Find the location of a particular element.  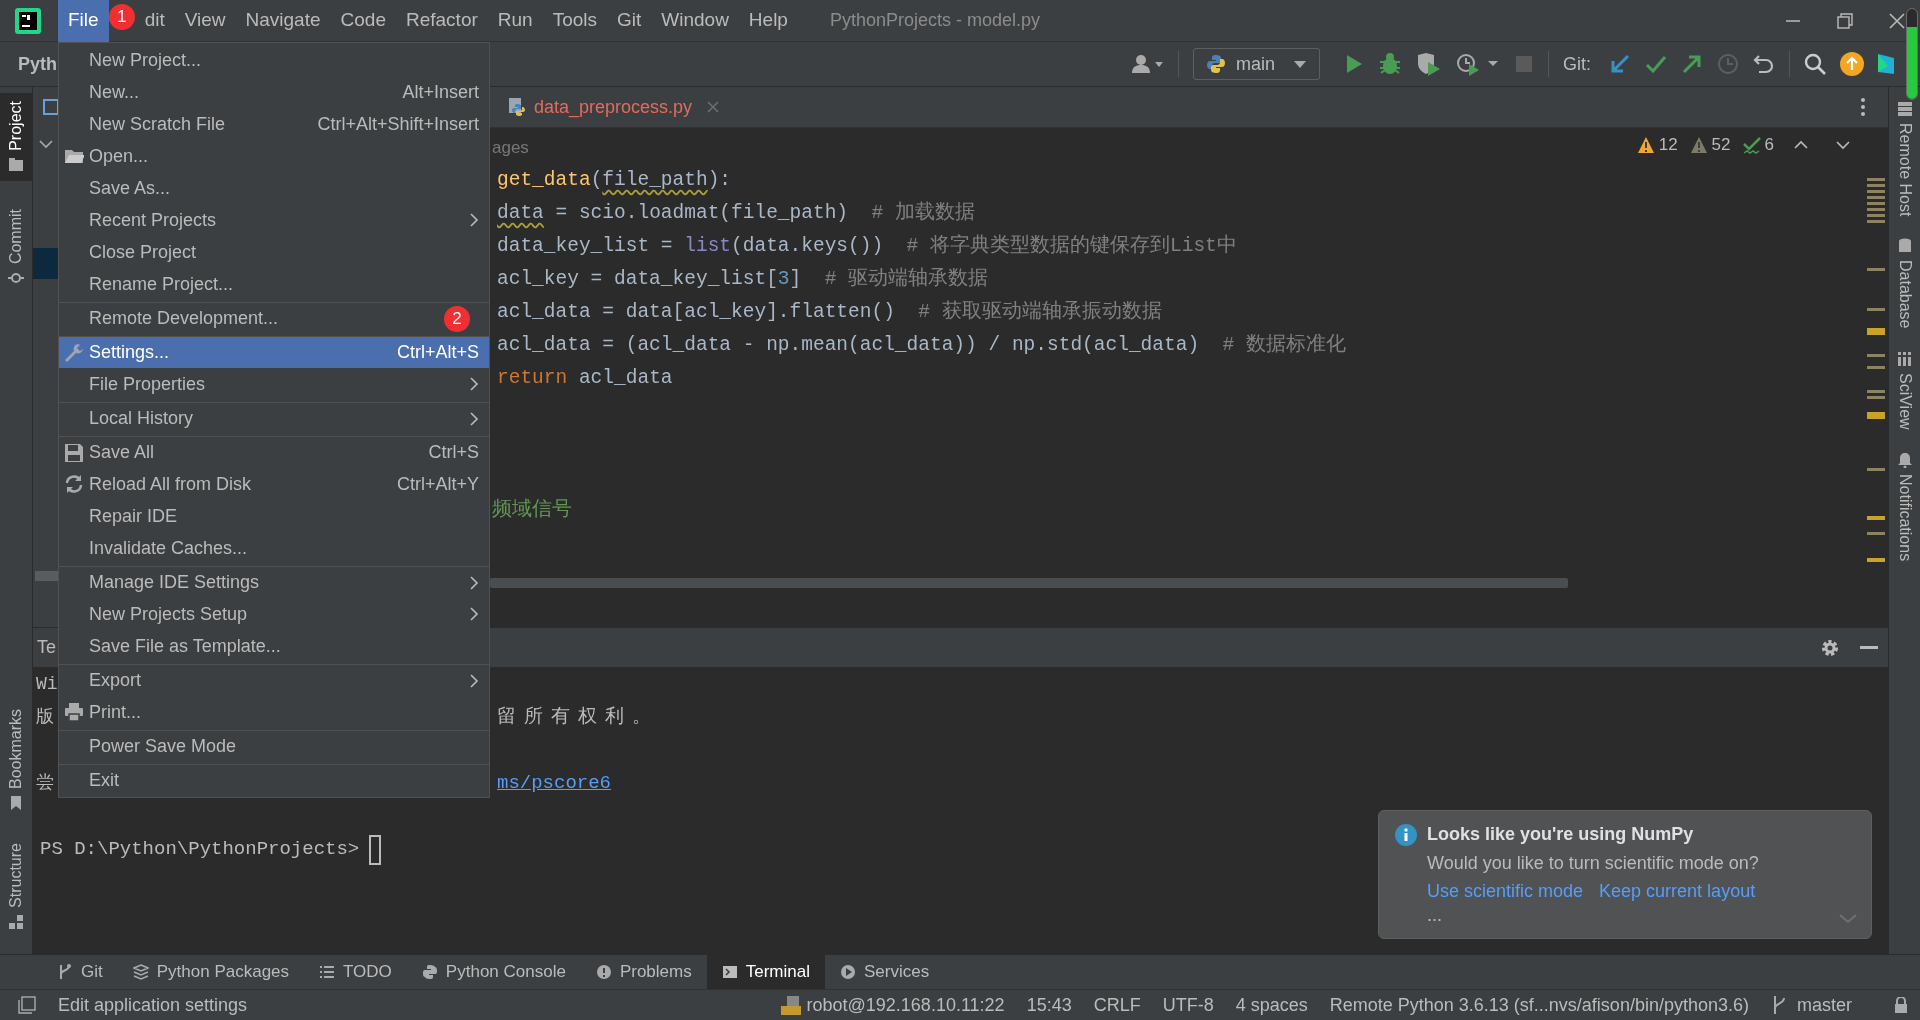

plugin-icon is located at coordinates (1886, 64).